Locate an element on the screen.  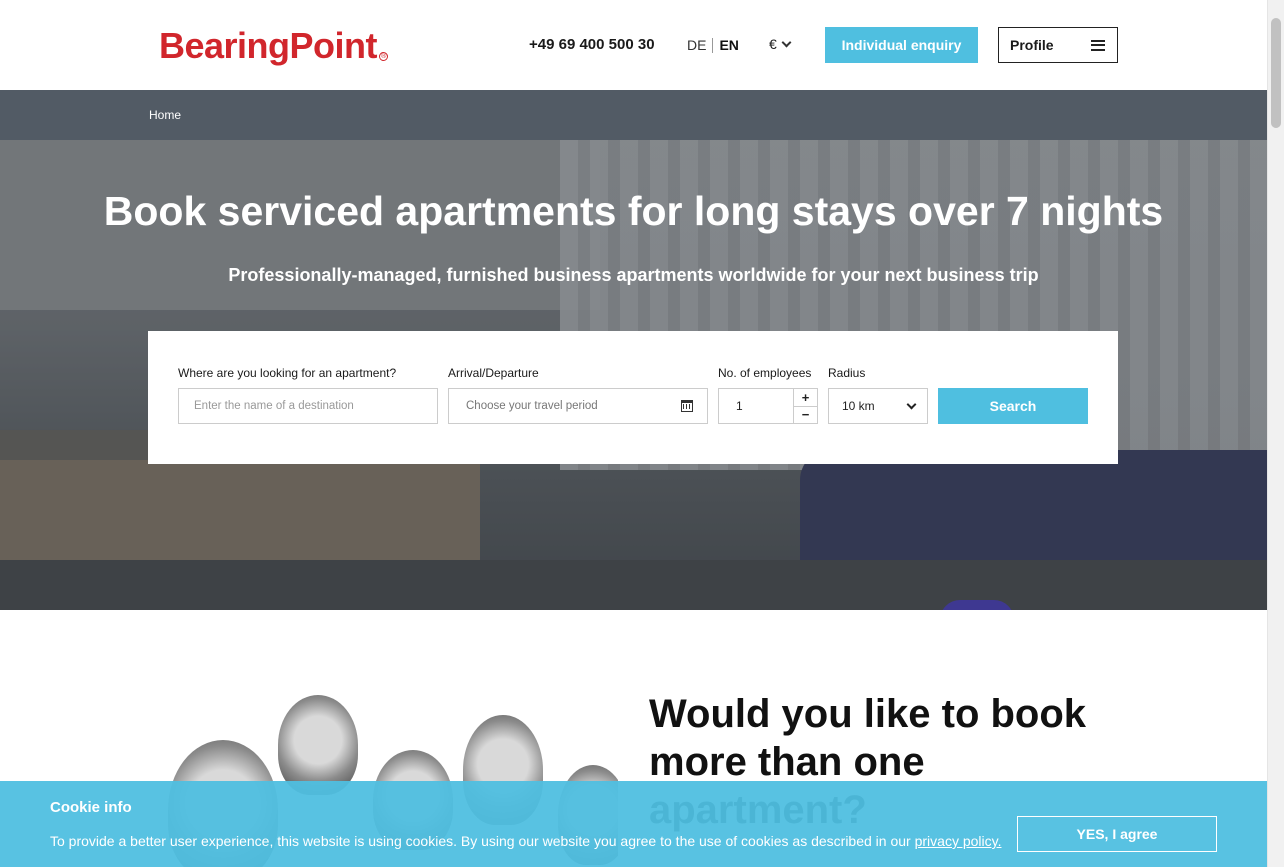
phone-number: +49 69 400 500 30 is located at coordinates (592, 44).